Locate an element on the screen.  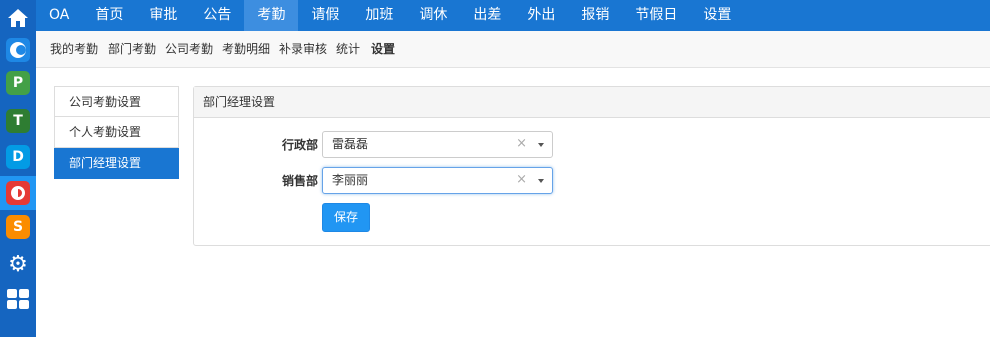
app-sidebar: P T D S ⚙ is located at coordinates (18, 168).